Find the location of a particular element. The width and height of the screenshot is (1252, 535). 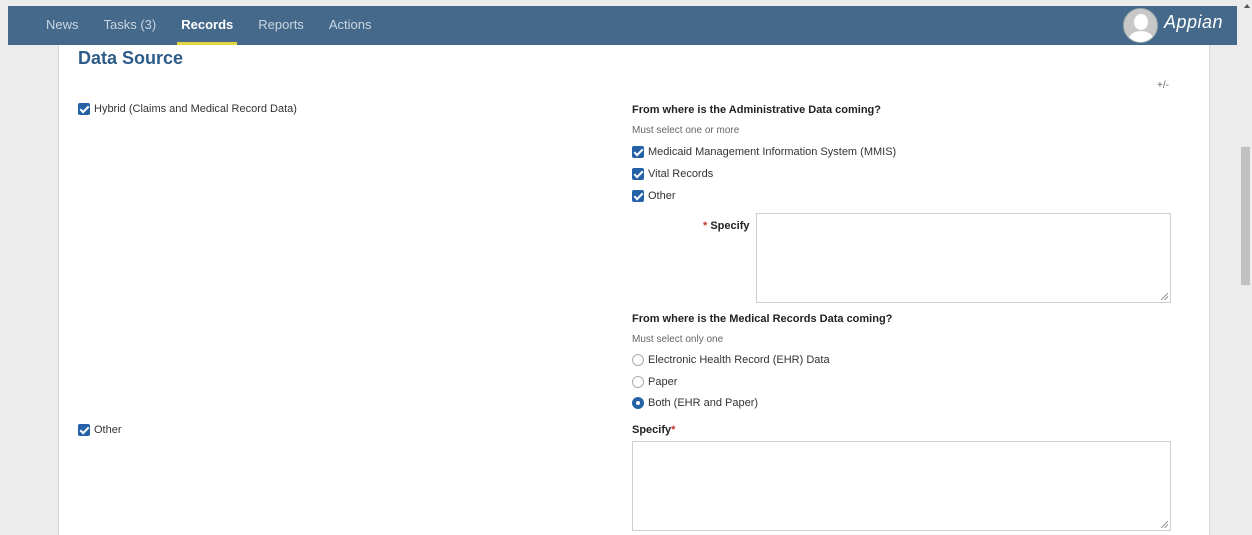

nav-reports: Reports is located at coordinates (281, 25).